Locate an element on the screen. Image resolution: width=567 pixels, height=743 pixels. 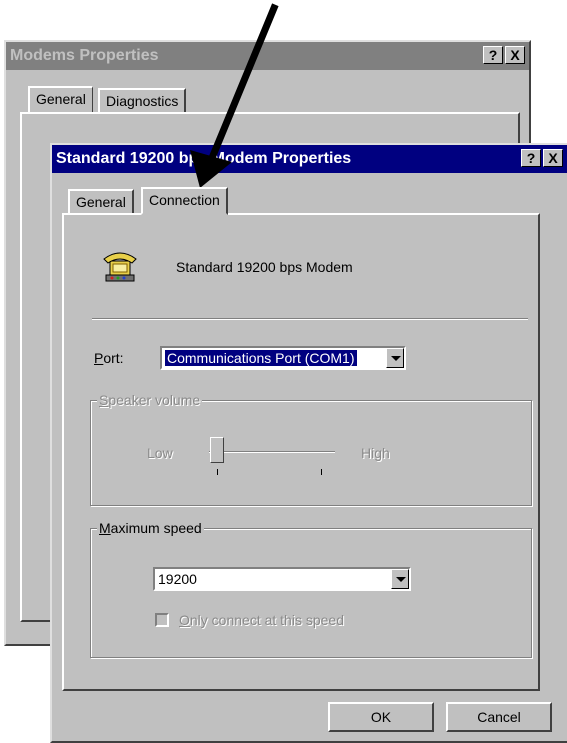
tab-diagnostics-label: Diagnostics is located at coordinates (142, 101).